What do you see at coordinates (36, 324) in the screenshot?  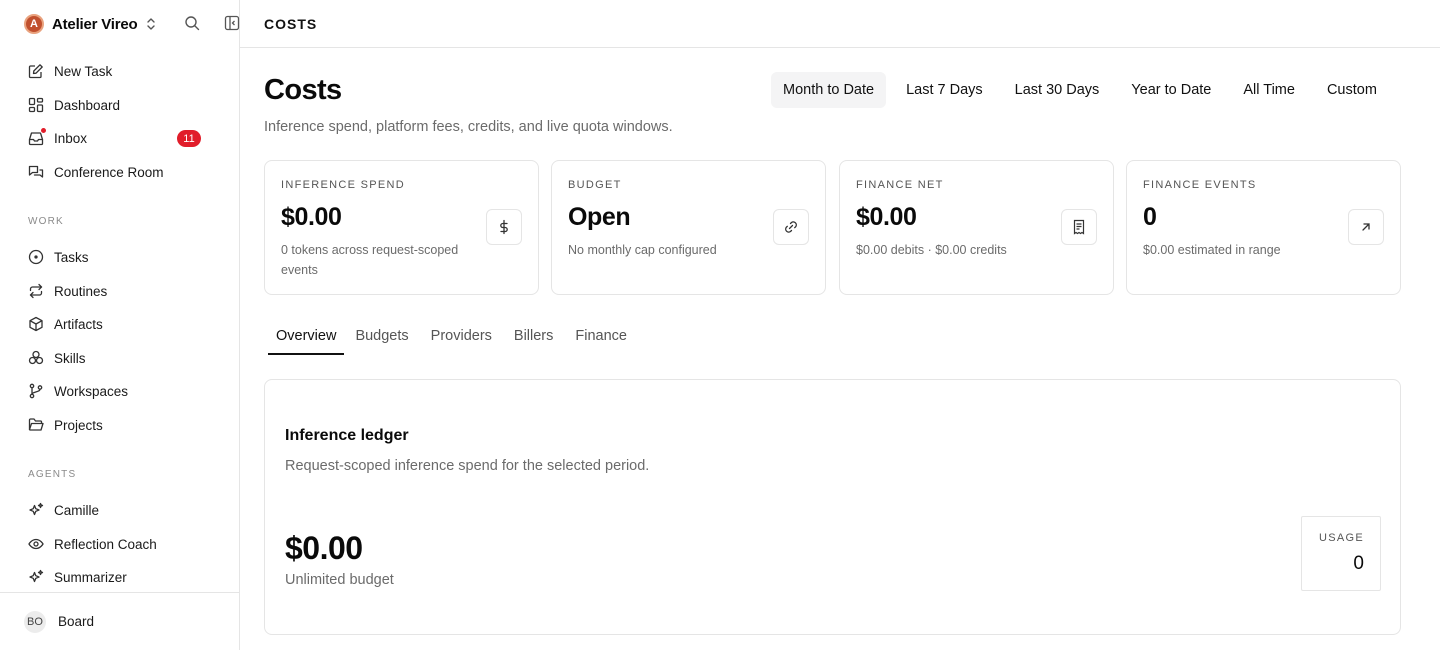 I see `cube-icon` at bounding box center [36, 324].